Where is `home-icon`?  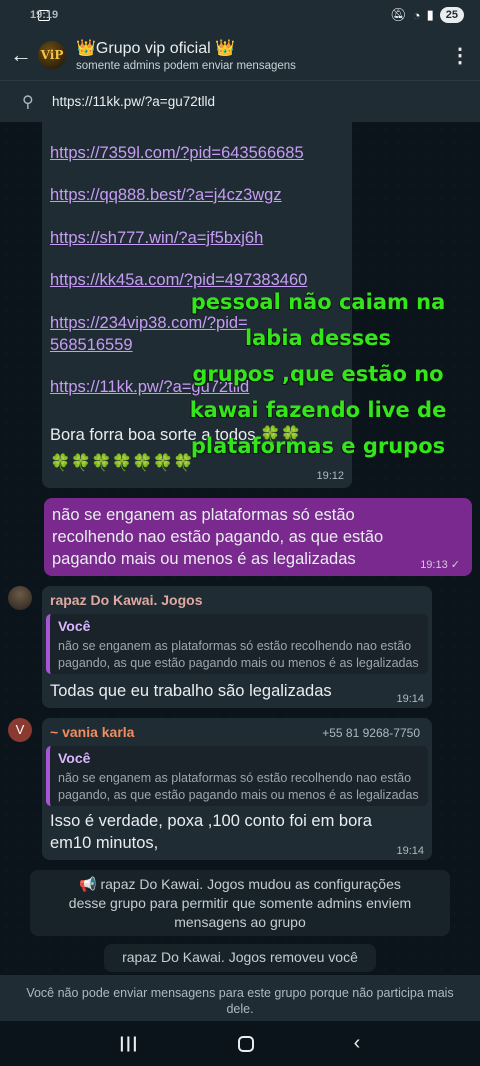 home-icon is located at coordinates (246, 1043).